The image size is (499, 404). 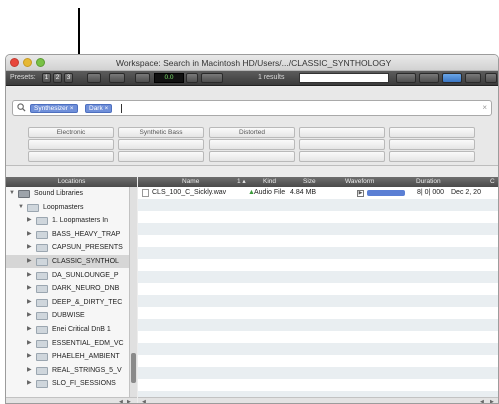 I want to click on location-item: ▶ DEEP_&_DIRTY_TEC, so click(x=67, y=302).